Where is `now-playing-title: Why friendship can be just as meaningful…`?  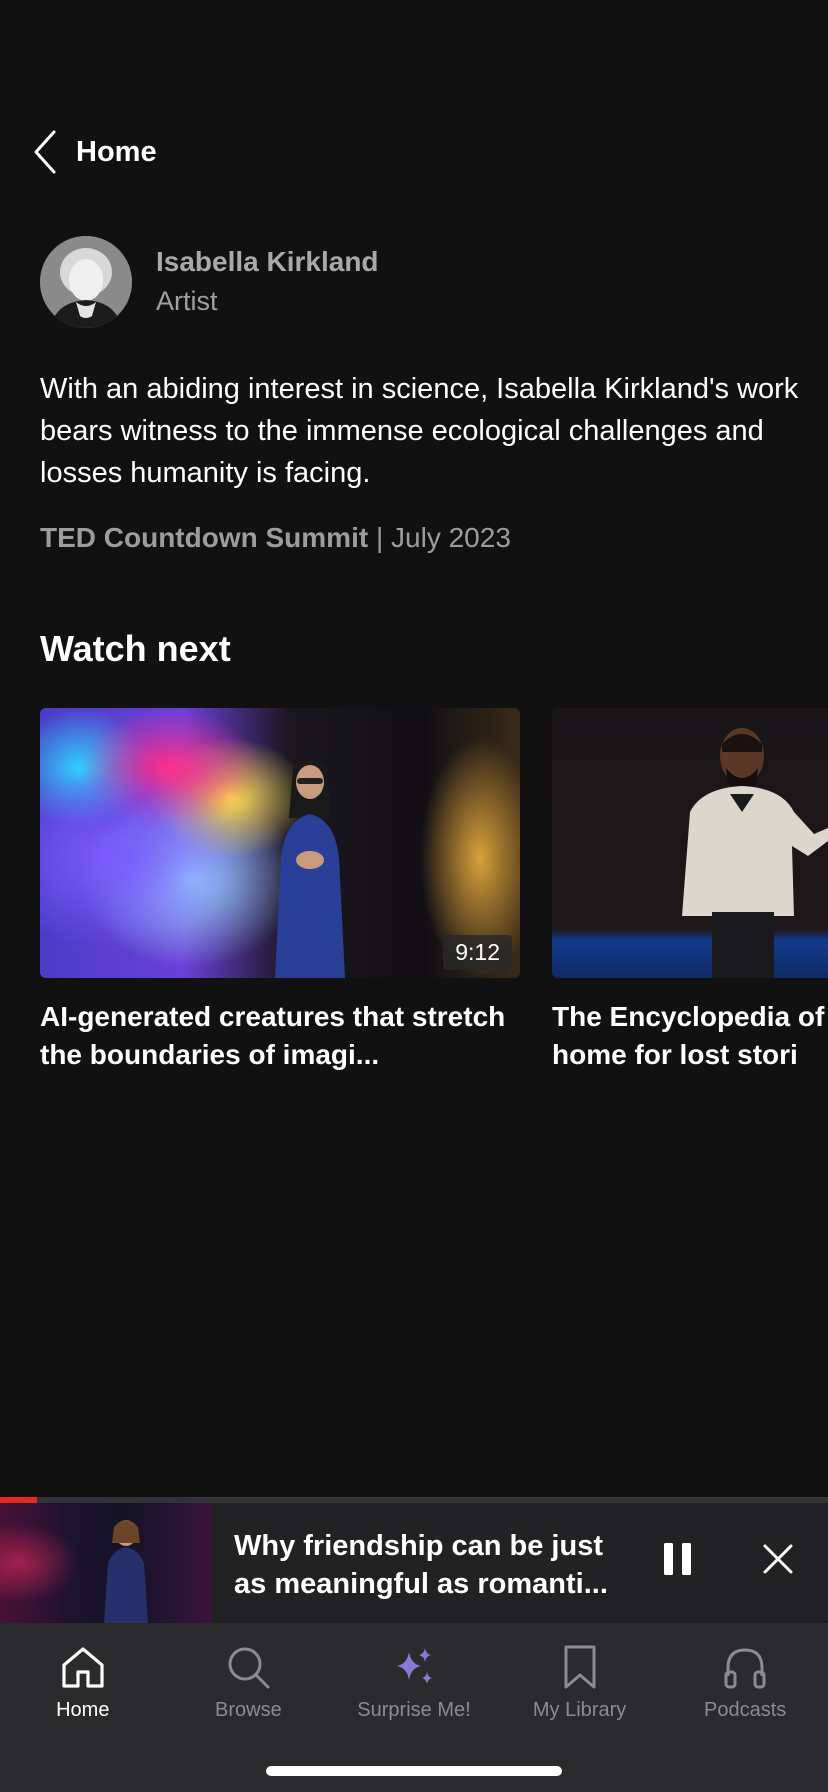 now-playing-title: Why friendship can be just as meaningful… is located at coordinates (434, 1565).